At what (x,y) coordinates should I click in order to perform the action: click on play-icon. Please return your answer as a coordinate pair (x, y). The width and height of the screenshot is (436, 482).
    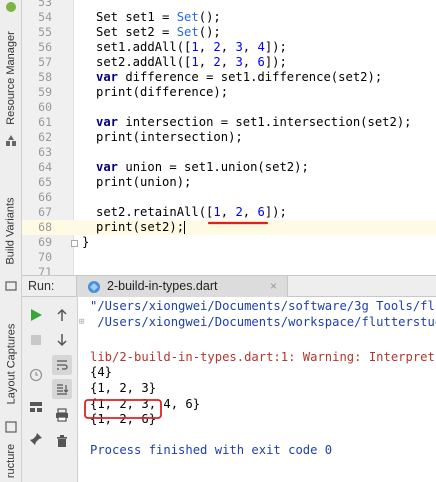
    Looking at the image, I should click on (36, 315).